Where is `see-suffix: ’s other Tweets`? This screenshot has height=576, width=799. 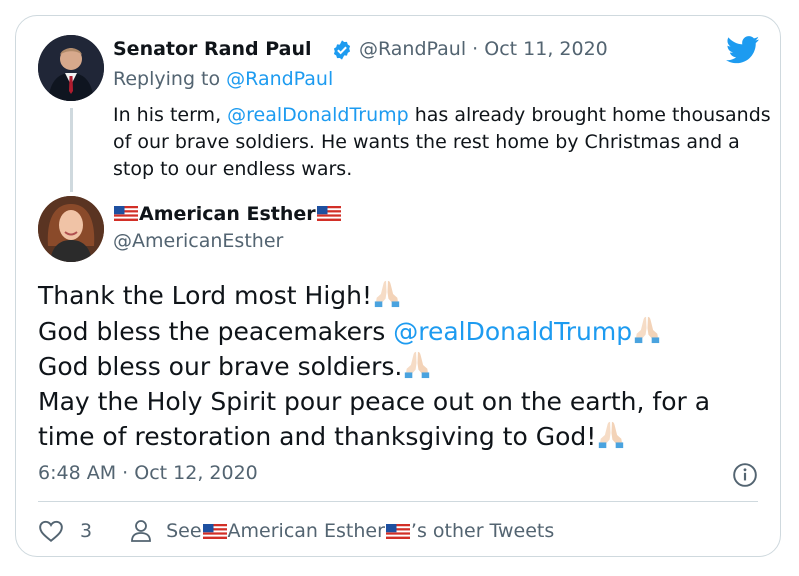 see-suffix: ’s other Tweets is located at coordinates (482, 531).